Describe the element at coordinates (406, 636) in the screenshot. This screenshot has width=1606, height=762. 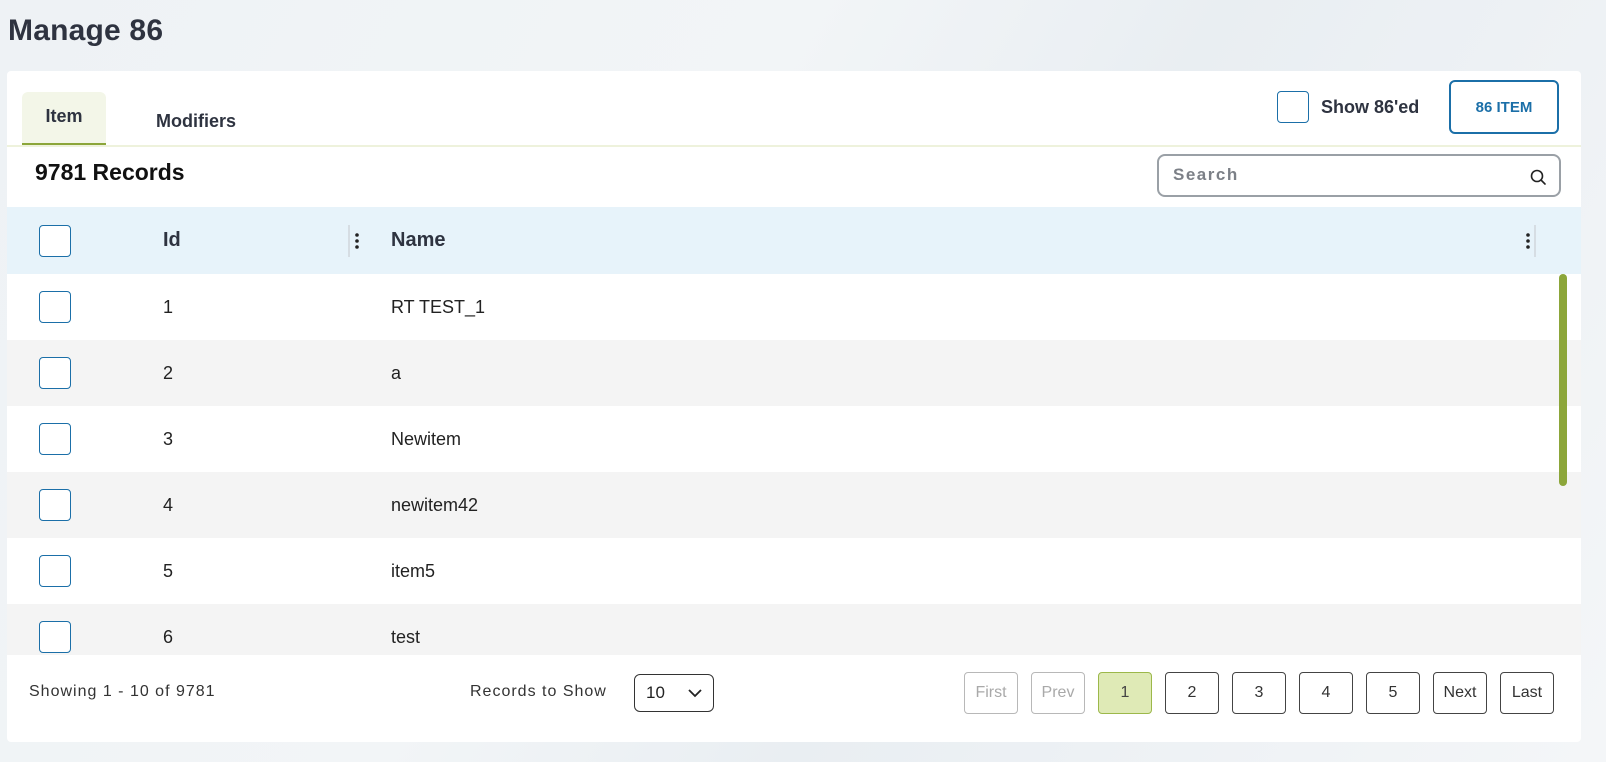
I see `row-name: test` at that location.